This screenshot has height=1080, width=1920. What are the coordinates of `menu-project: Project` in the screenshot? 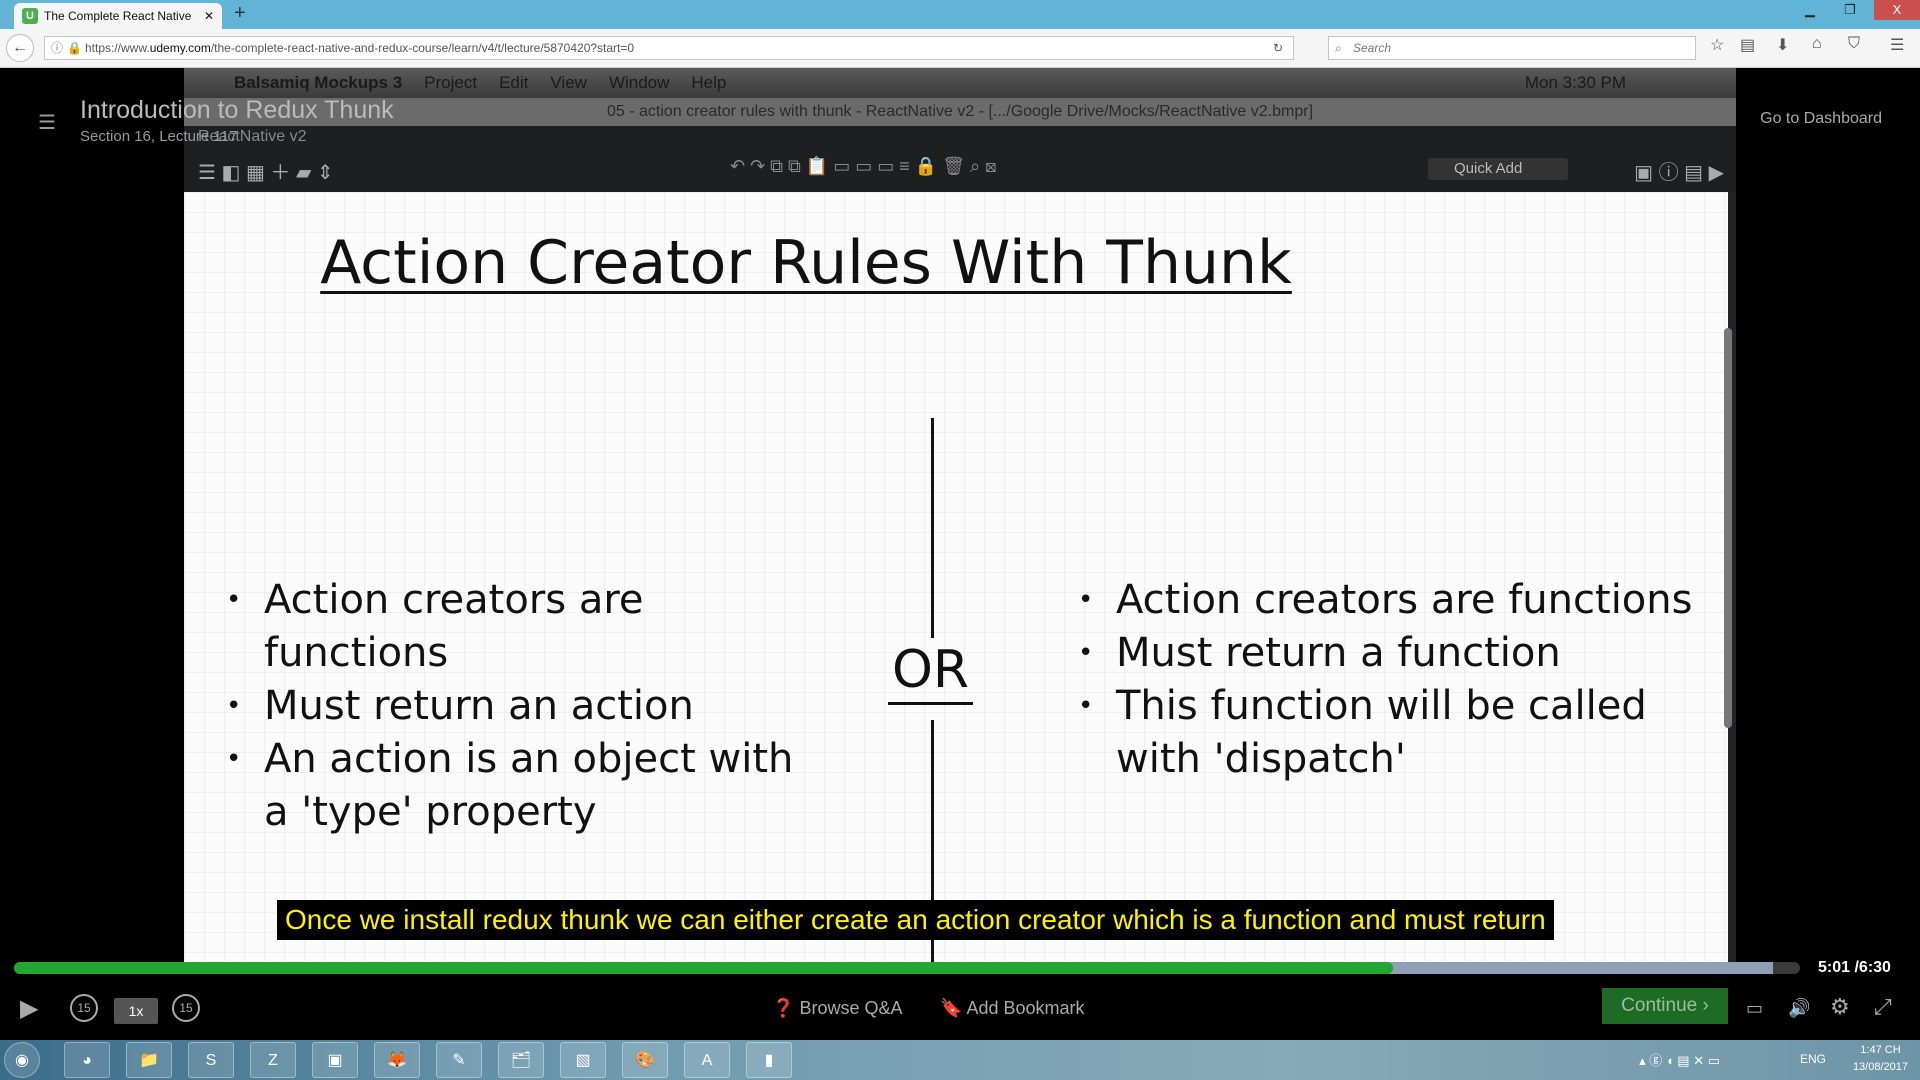 It's located at (451, 82).